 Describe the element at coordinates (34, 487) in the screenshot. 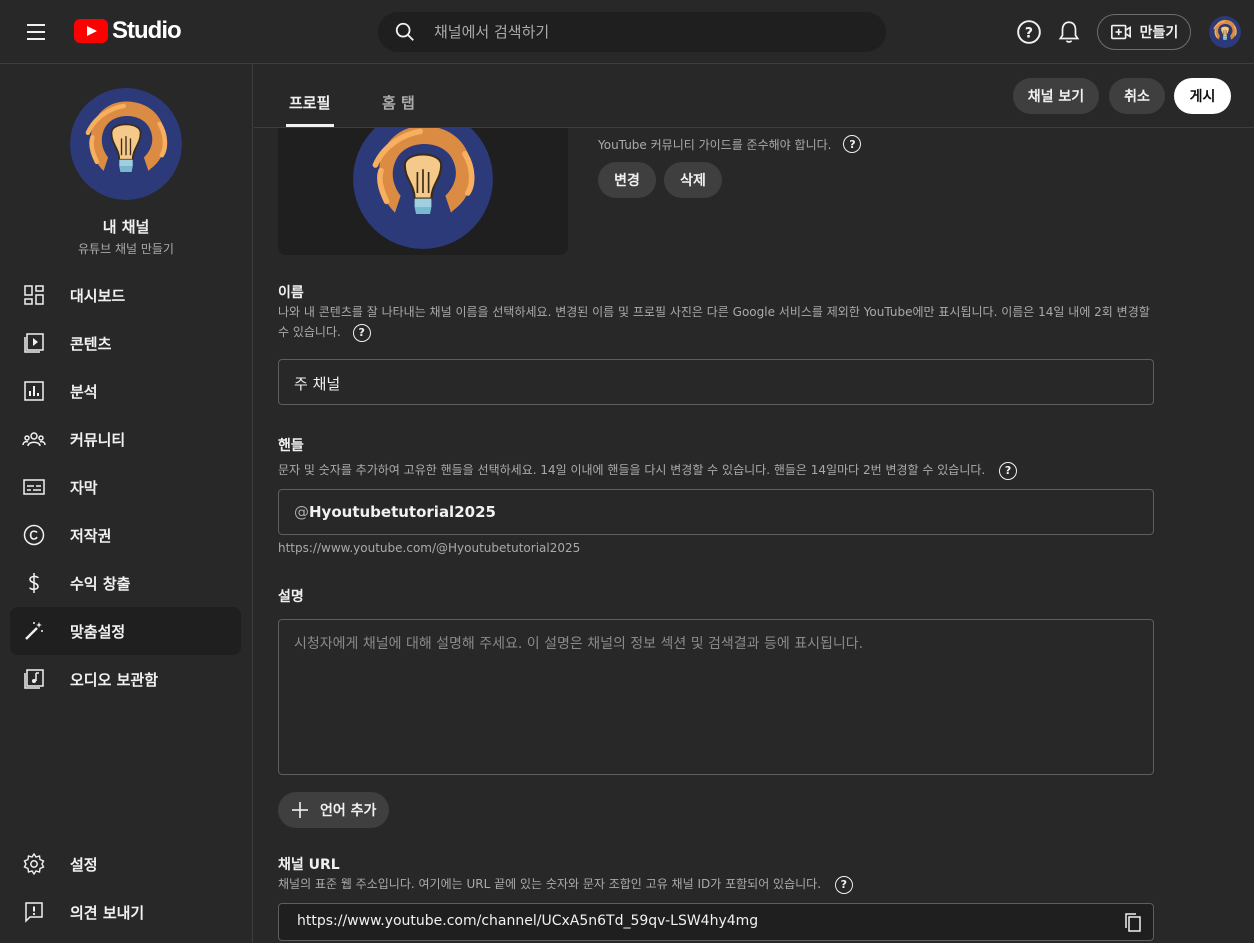

I see `subtitles-icon` at that location.